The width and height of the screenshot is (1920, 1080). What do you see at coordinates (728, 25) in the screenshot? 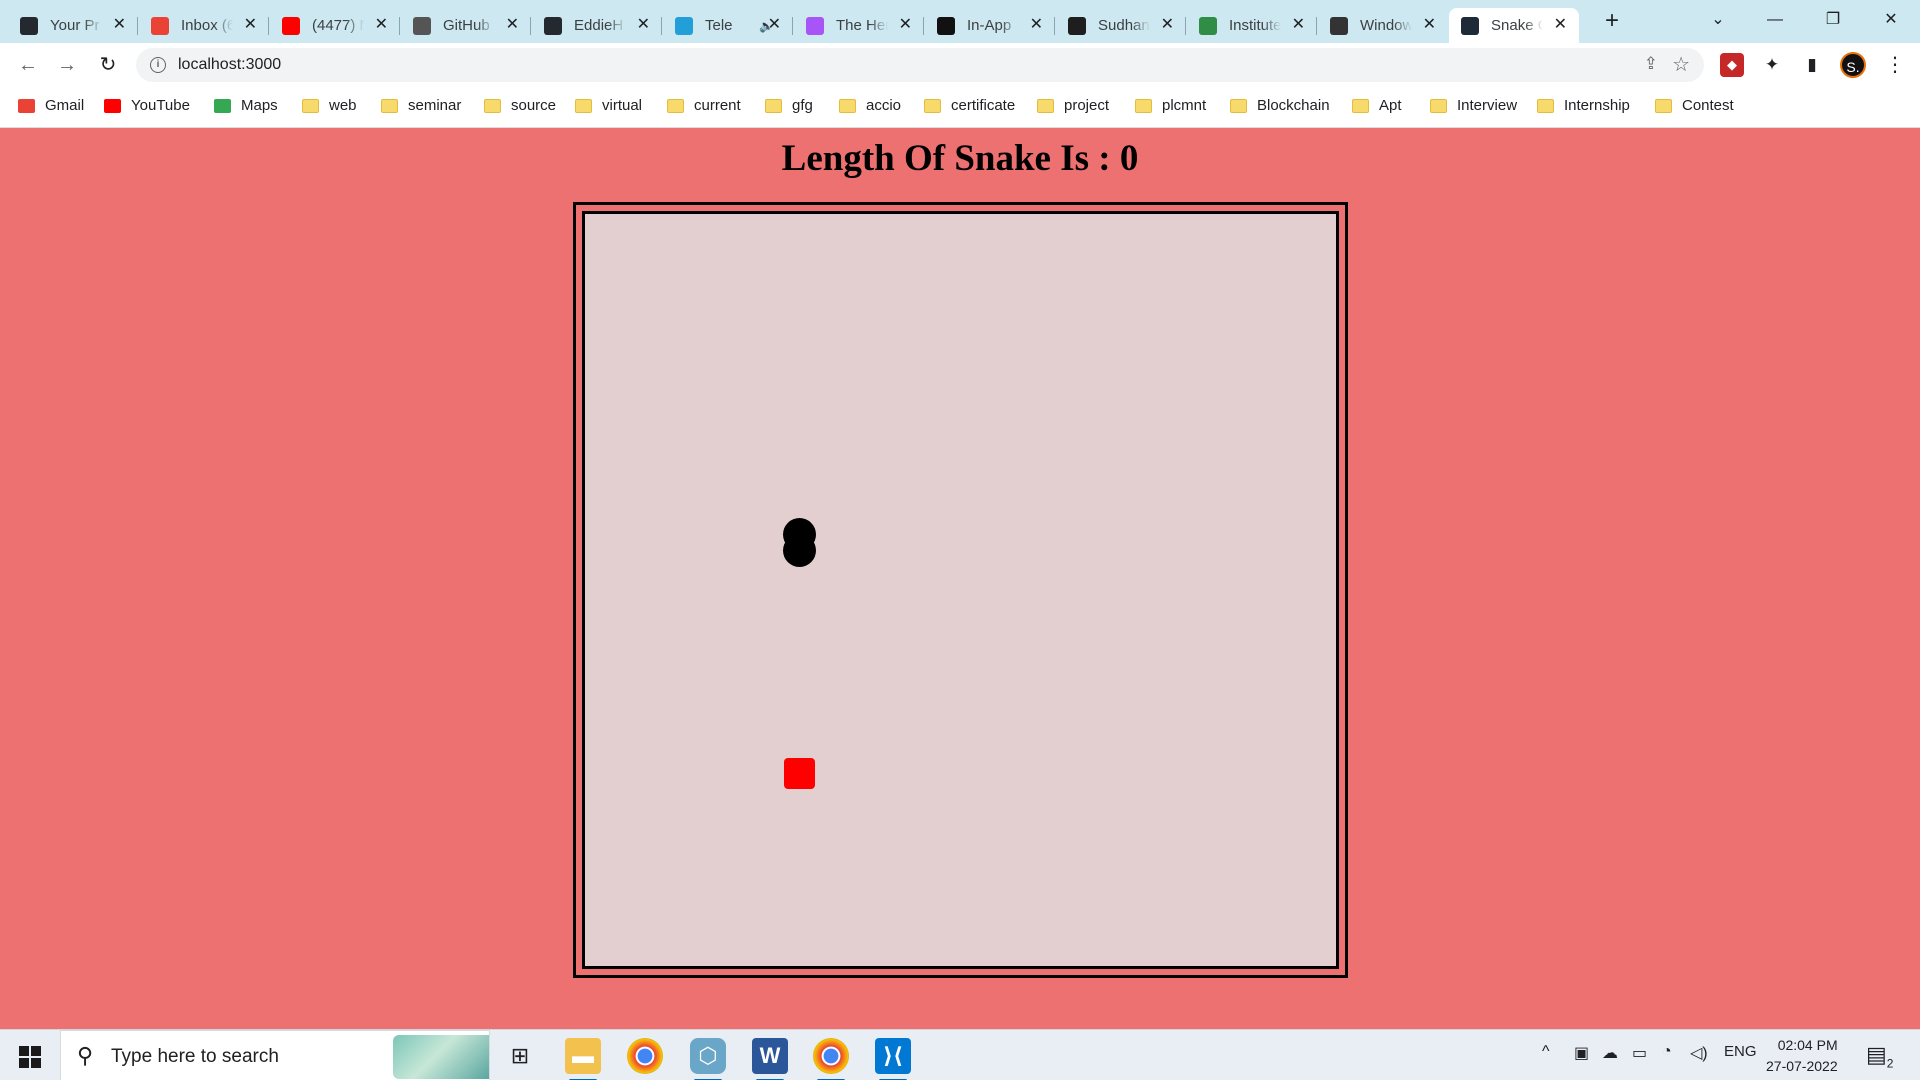
I see `browser-tab: Tele 🔈 ✕` at bounding box center [728, 25].